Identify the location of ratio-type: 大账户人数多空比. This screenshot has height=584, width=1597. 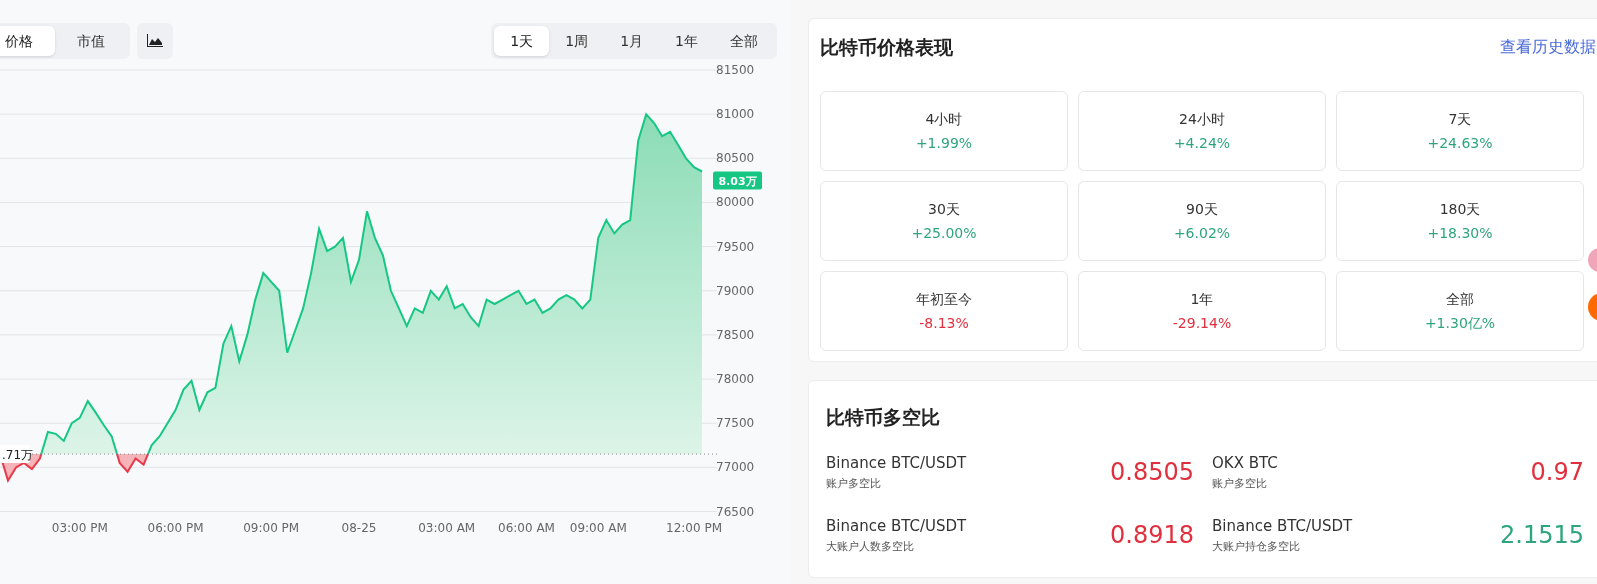
(870, 547).